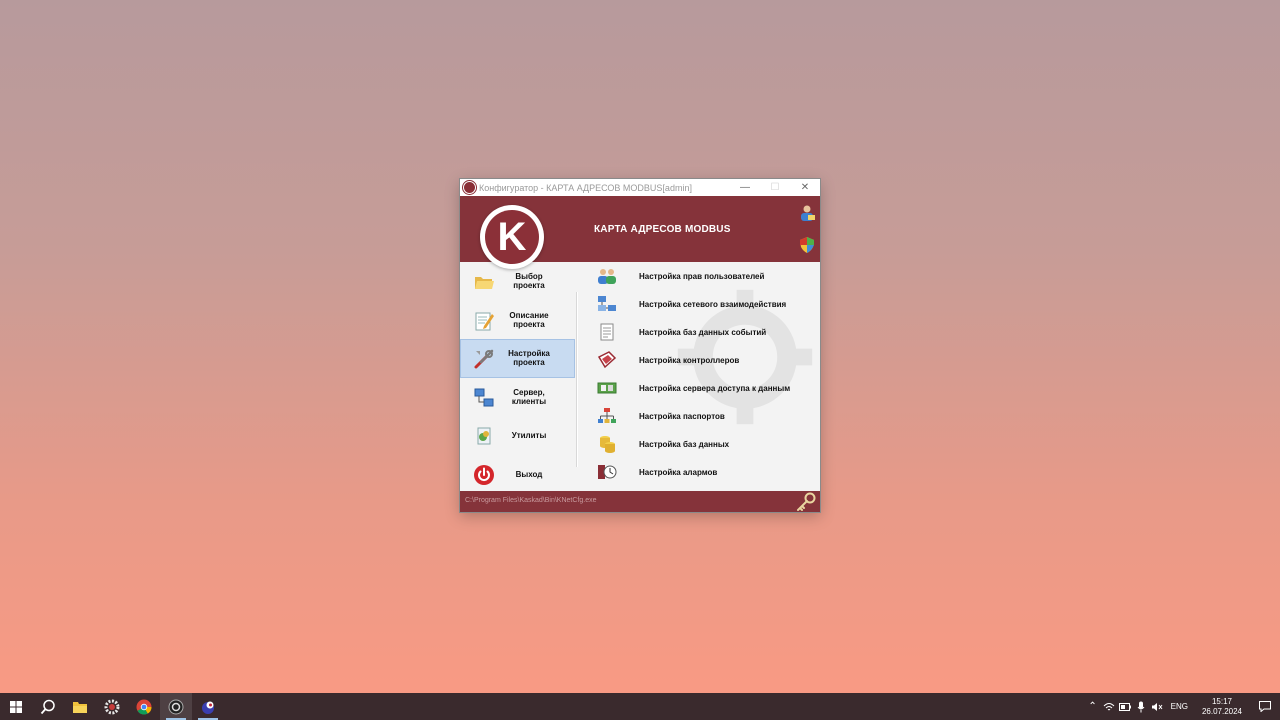 This screenshot has height=720, width=1280. I want to click on system-tray: ⌃ ENG 15:17 26.07.2024, so click(1182, 706).